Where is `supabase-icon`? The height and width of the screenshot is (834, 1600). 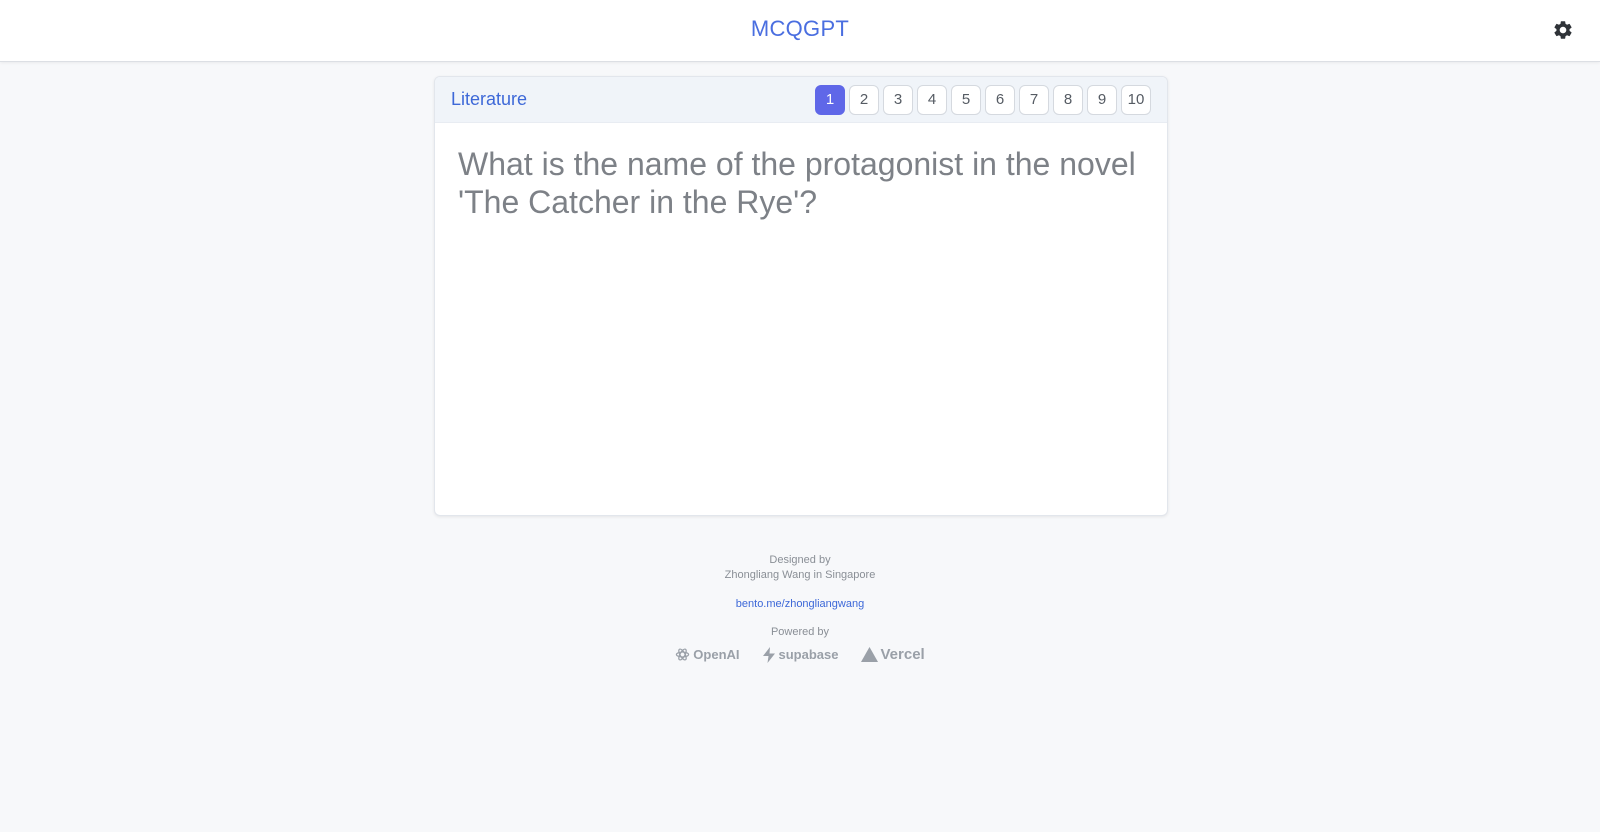
supabase-icon is located at coordinates (769, 654).